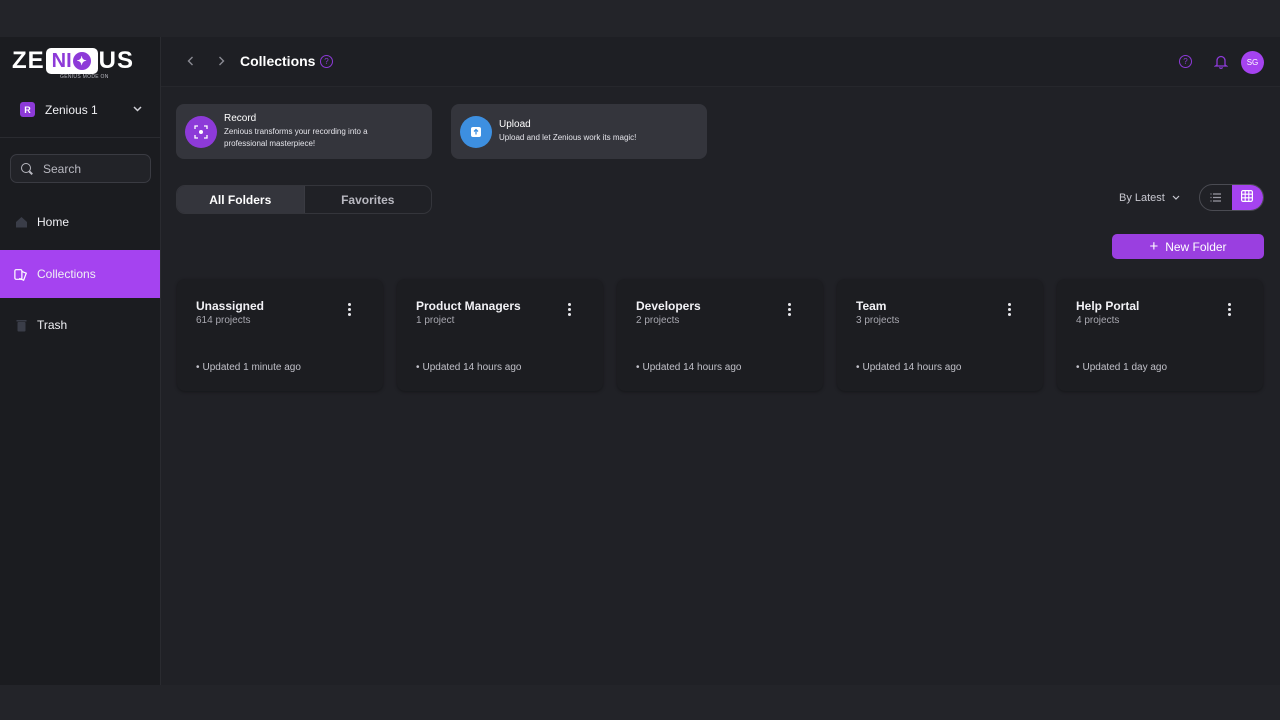 The height and width of the screenshot is (720, 1280). Describe the element at coordinates (190, 61) in the screenshot. I see `back-arrow-icon` at that location.